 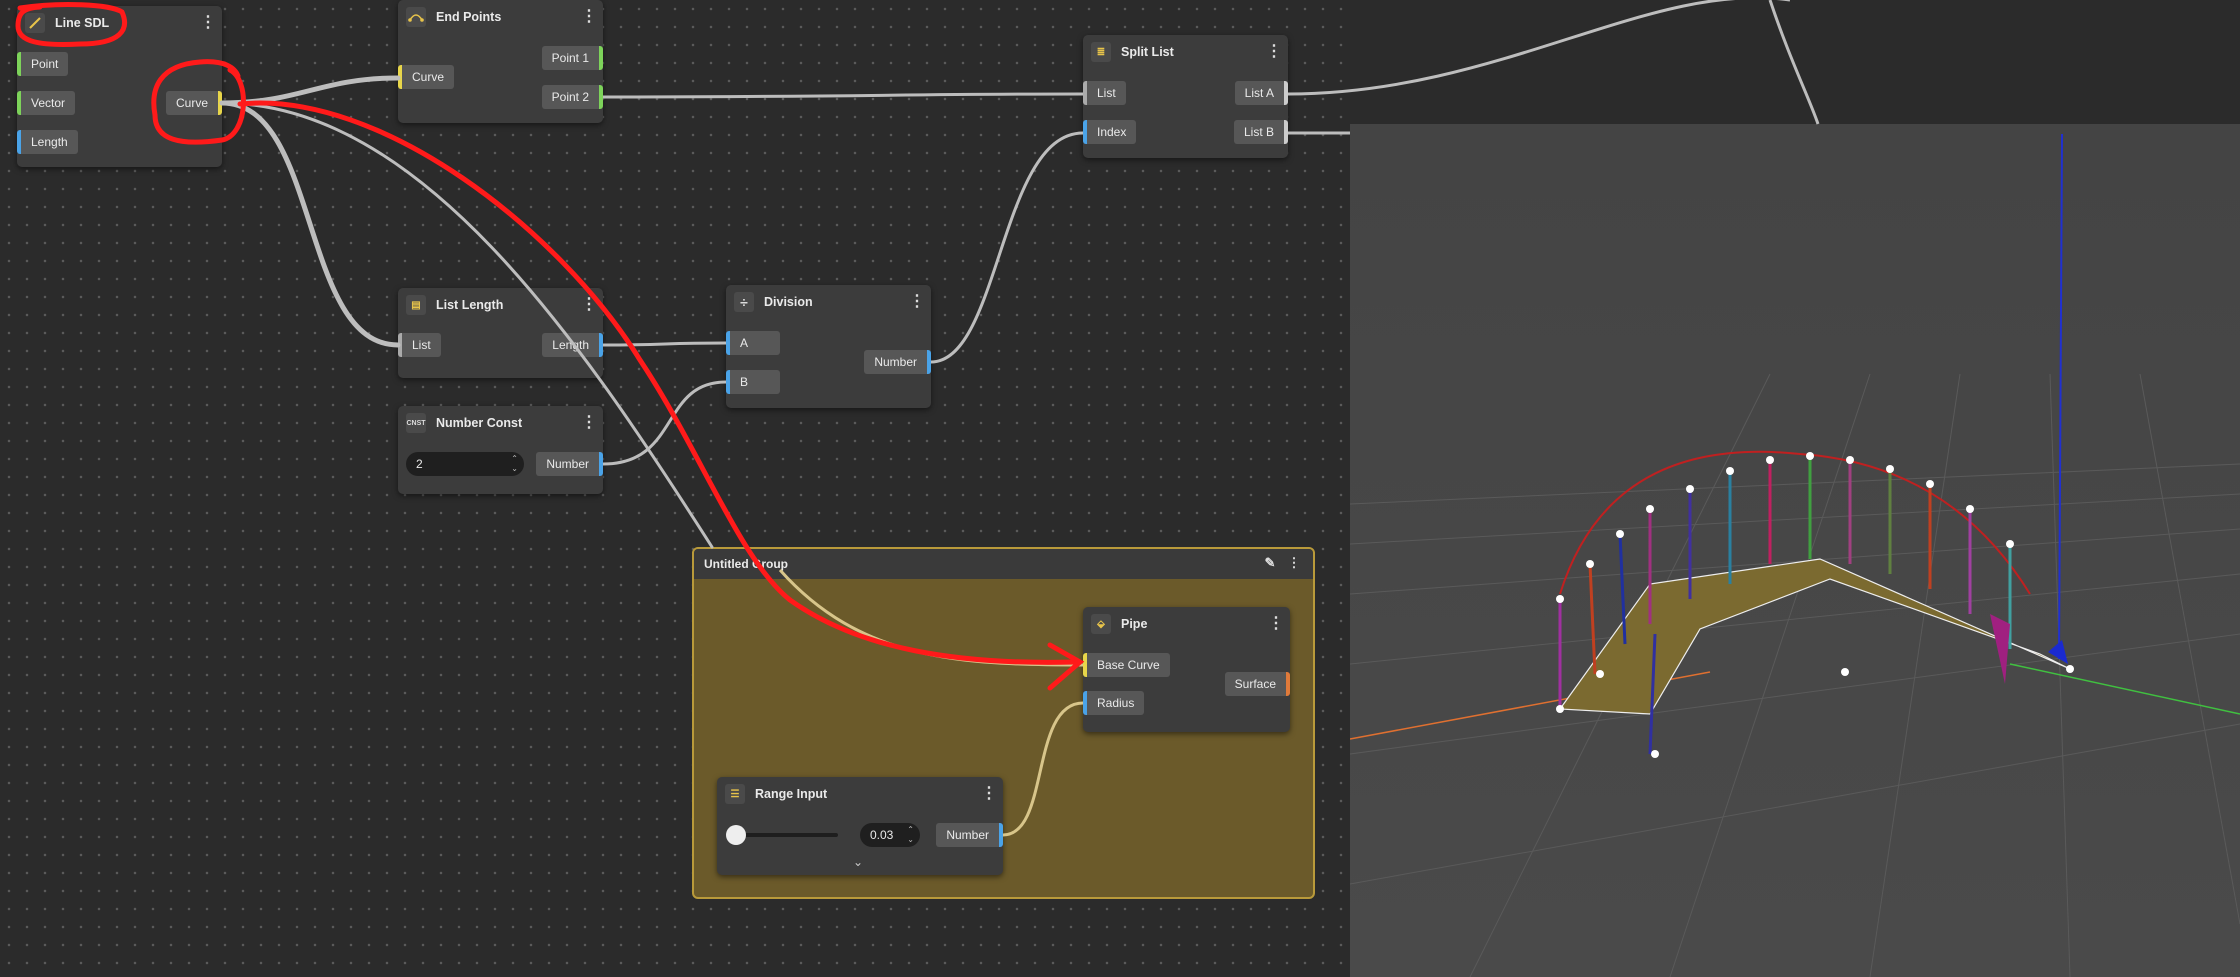 I want to click on division-icon: ÷, so click(x=744, y=302).